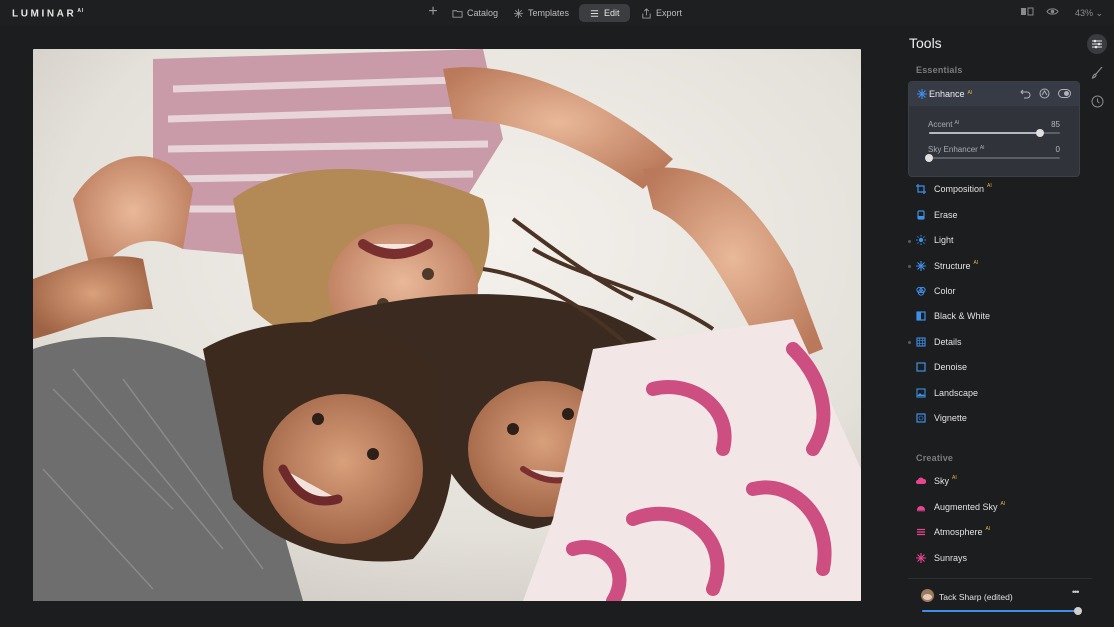 The width and height of the screenshot is (1114, 627). What do you see at coordinates (994, 316) in the screenshot?
I see `tool-black-white: Black & White` at bounding box center [994, 316].